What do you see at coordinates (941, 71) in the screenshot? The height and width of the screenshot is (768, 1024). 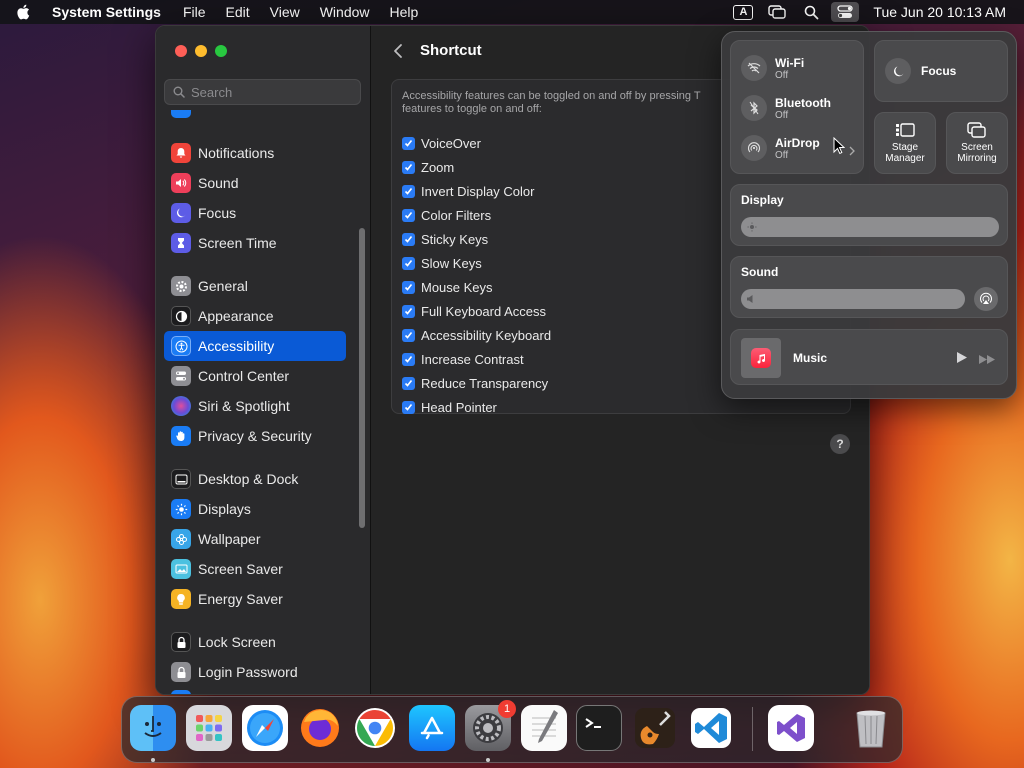 I see `focus-tile: Focus` at bounding box center [941, 71].